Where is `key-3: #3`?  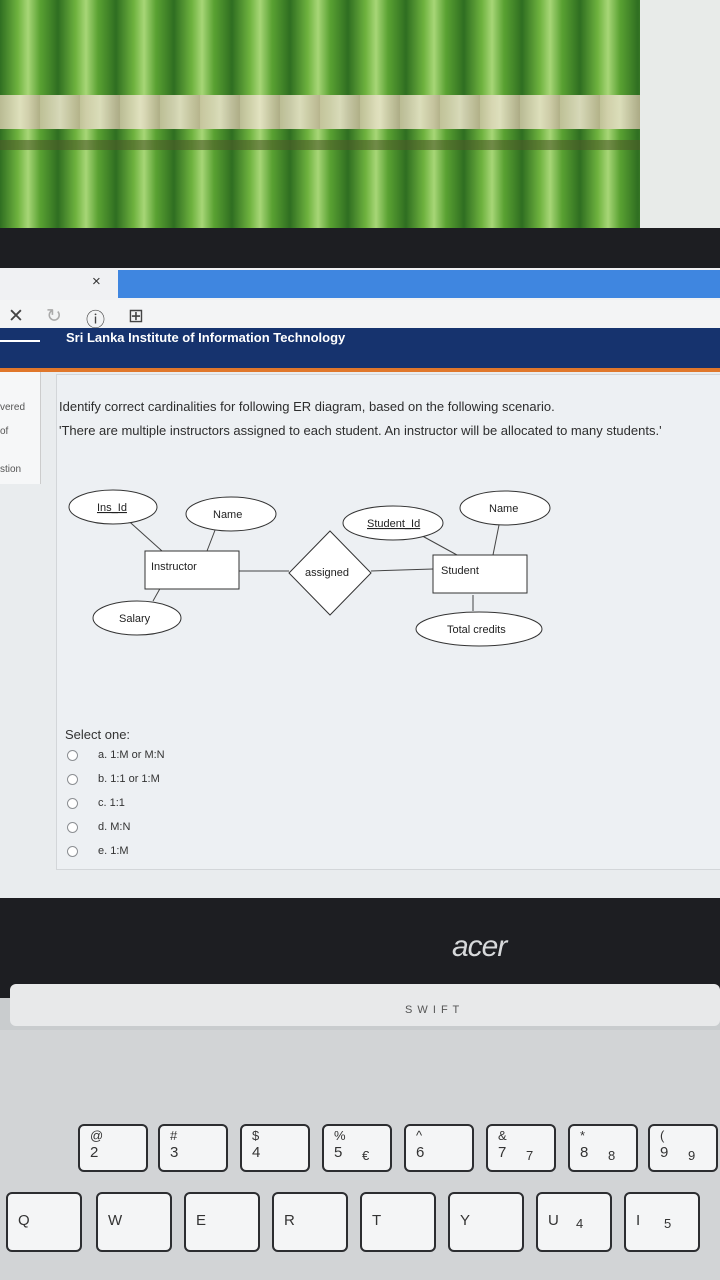 key-3: #3 is located at coordinates (193, 1148).